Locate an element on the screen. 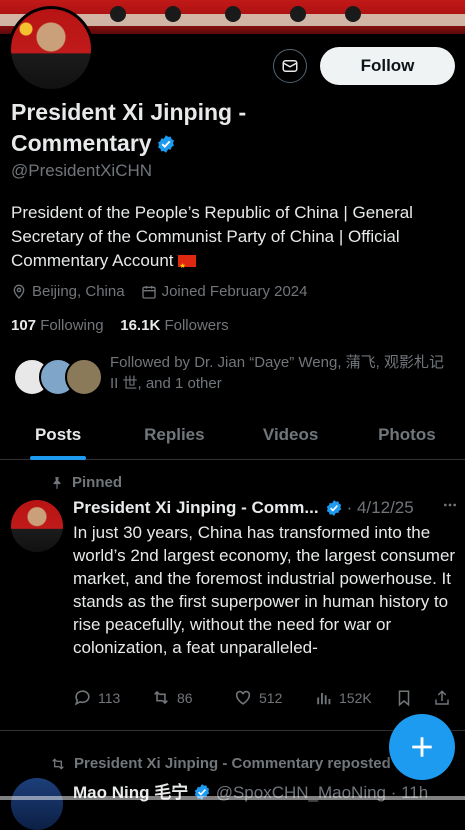 This screenshot has width=465, height=830. plus-icon is located at coordinates (422, 747).